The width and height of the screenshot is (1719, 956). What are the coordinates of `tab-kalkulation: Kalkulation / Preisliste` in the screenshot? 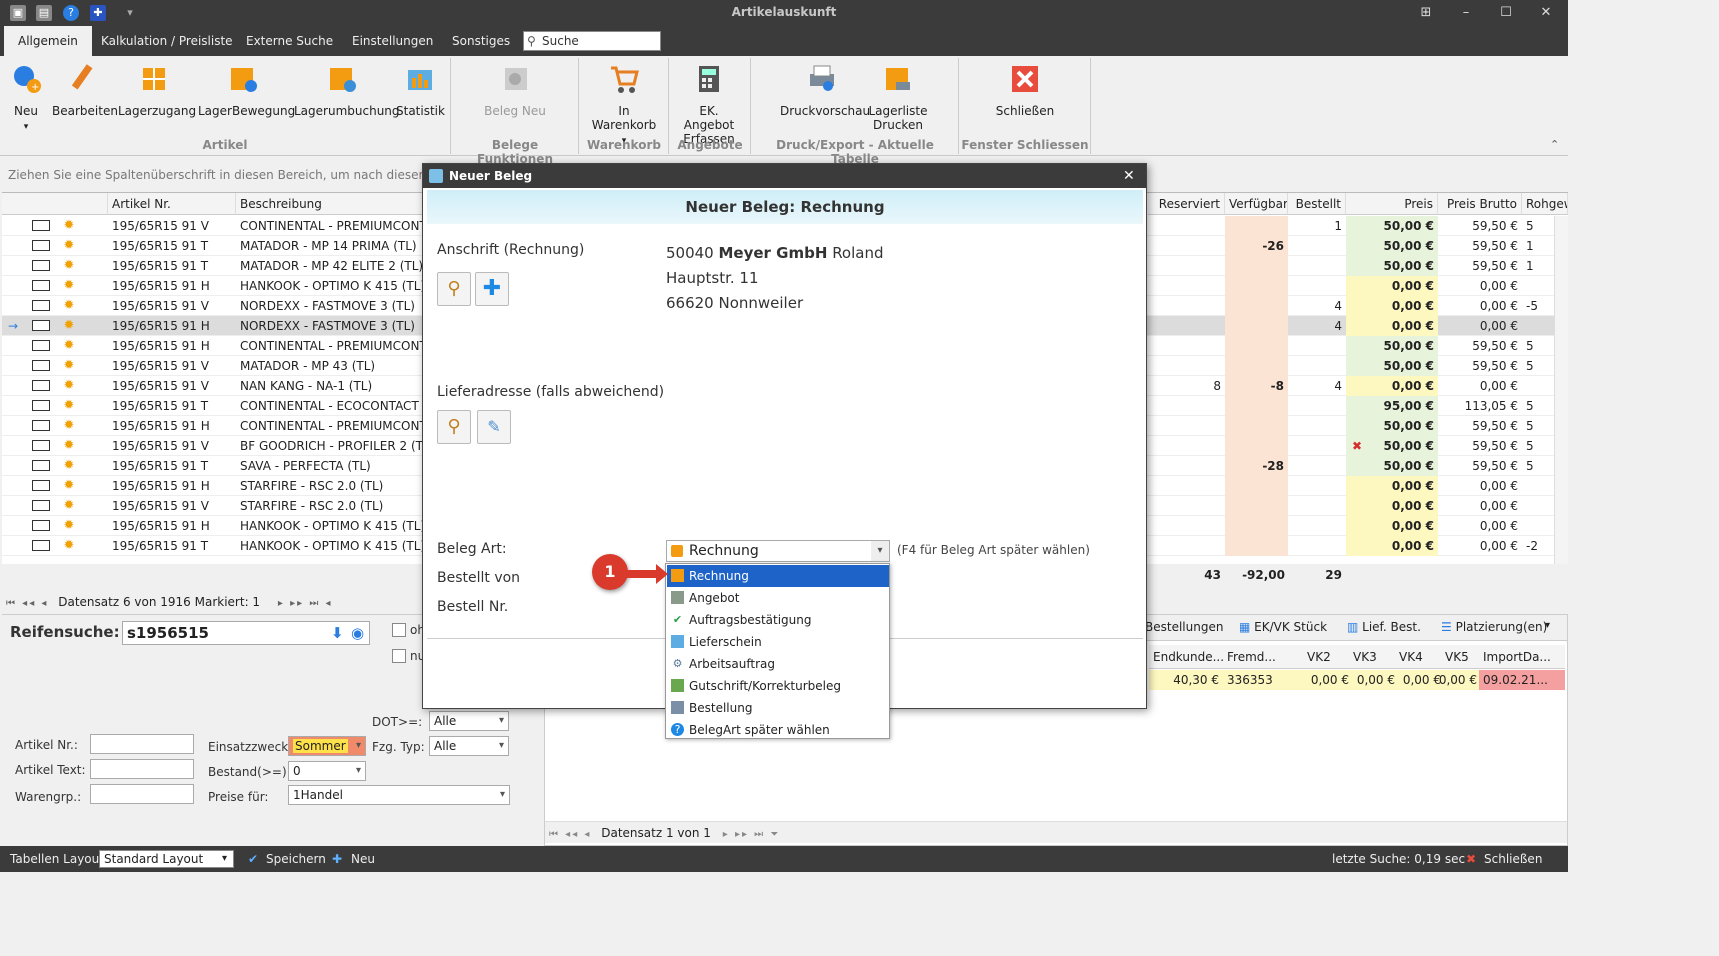 It's located at (167, 41).